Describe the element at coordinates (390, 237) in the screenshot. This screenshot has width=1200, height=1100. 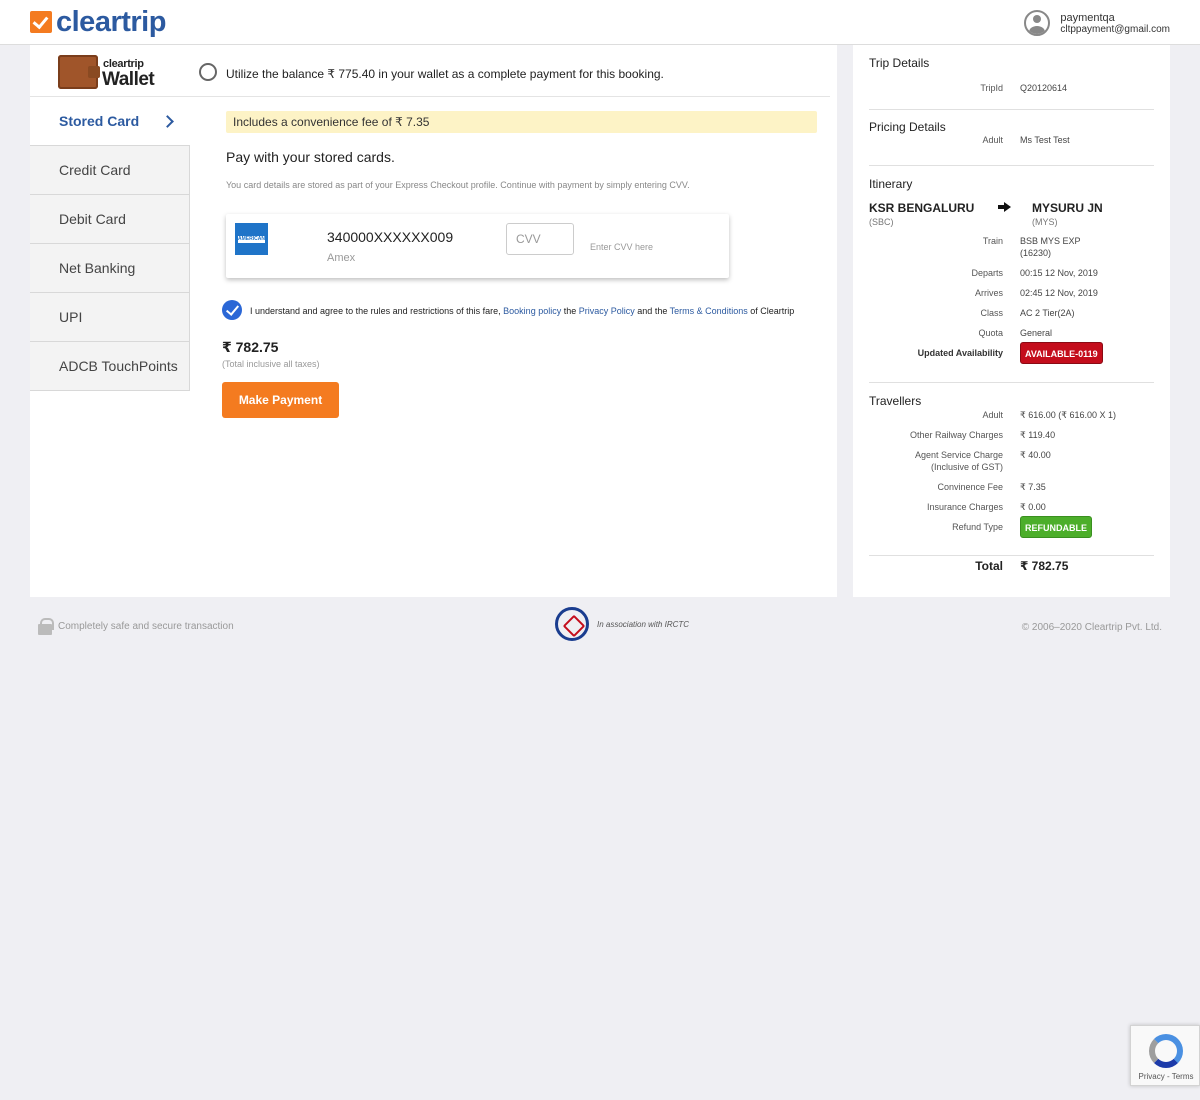
I see `card-number: 340000XXXXXX009` at that location.